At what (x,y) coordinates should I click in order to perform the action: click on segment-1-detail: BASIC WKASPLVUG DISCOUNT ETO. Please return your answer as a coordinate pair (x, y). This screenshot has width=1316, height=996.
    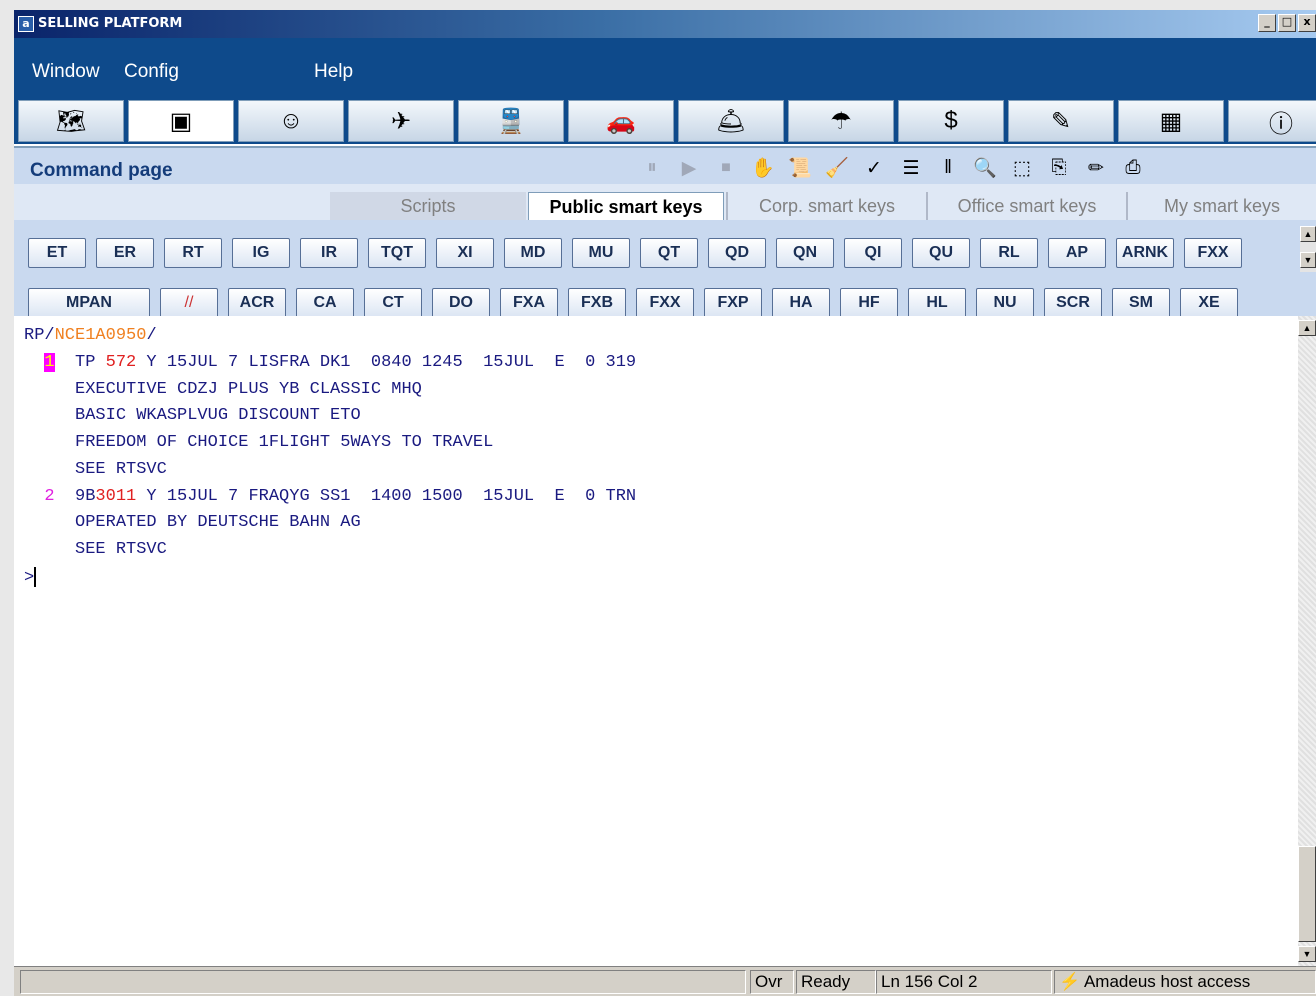
    Looking at the image, I should click on (192, 415).